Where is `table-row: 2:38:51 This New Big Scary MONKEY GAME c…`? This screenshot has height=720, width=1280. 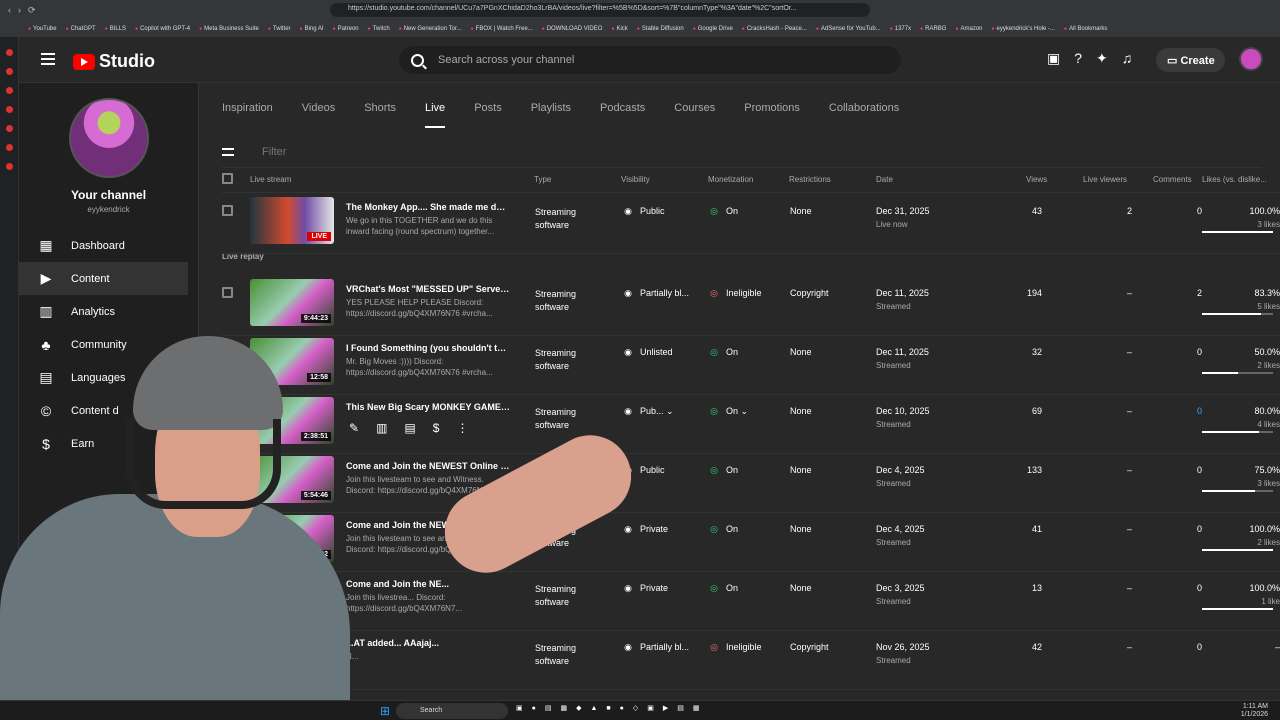 table-row: 2:38:51 This New Big Scary MONKEY GAME c… is located at coordinates (751, 424).